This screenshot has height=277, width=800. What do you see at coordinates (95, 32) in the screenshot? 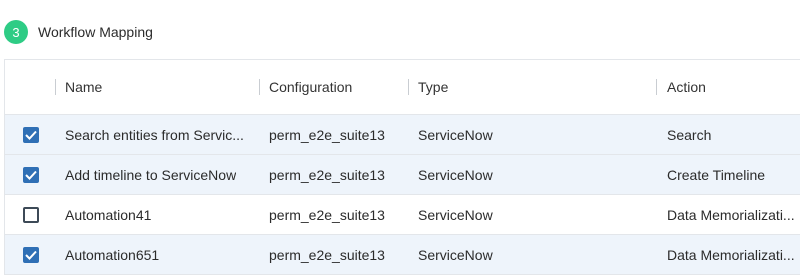
I see `section-title: Workflow Mapping` at bounding box center [95, 32].